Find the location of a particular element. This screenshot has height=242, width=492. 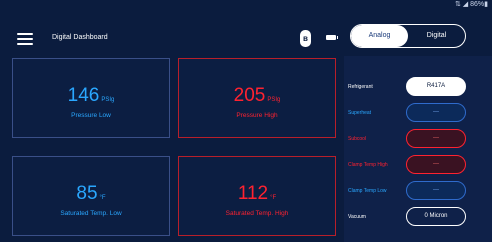

pressure-low-label: Pressure Low is located at coordinates (91, 115).